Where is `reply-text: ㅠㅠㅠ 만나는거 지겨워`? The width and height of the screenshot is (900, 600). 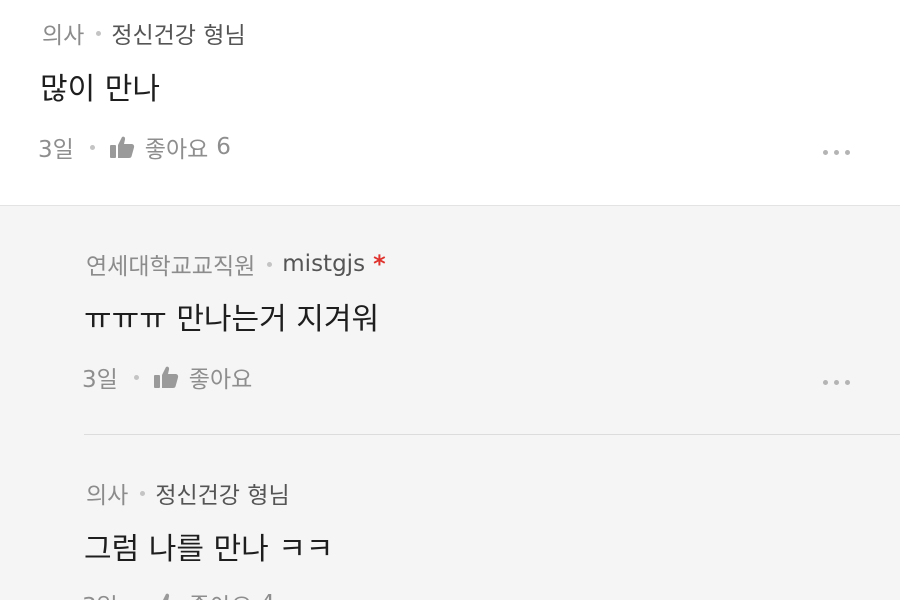
reply-text: ㅠㅠㅠ 만나는거 지겨워 is located at coordinates (232, 319).